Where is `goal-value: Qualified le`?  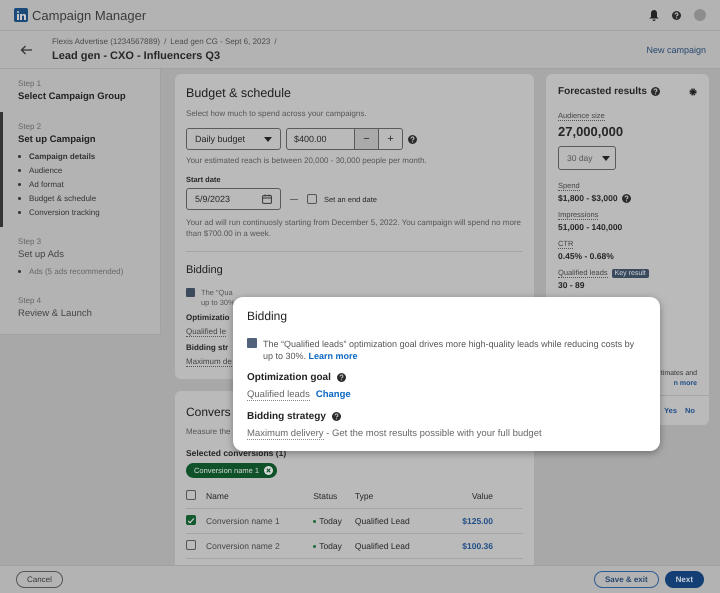
goal-value: Qualified le is located at coordinates (206, 331).